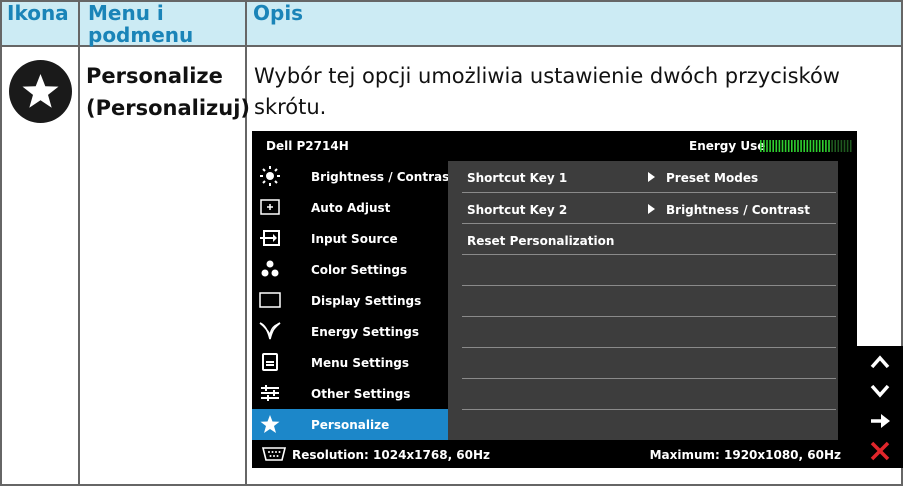 The image size is (903, 487). What do you see at coordinates (391, 455) in the screenshot?
I see `current-resolution: Resolution: 1024x1768, 60Hz` at bounding box center [391, 455].